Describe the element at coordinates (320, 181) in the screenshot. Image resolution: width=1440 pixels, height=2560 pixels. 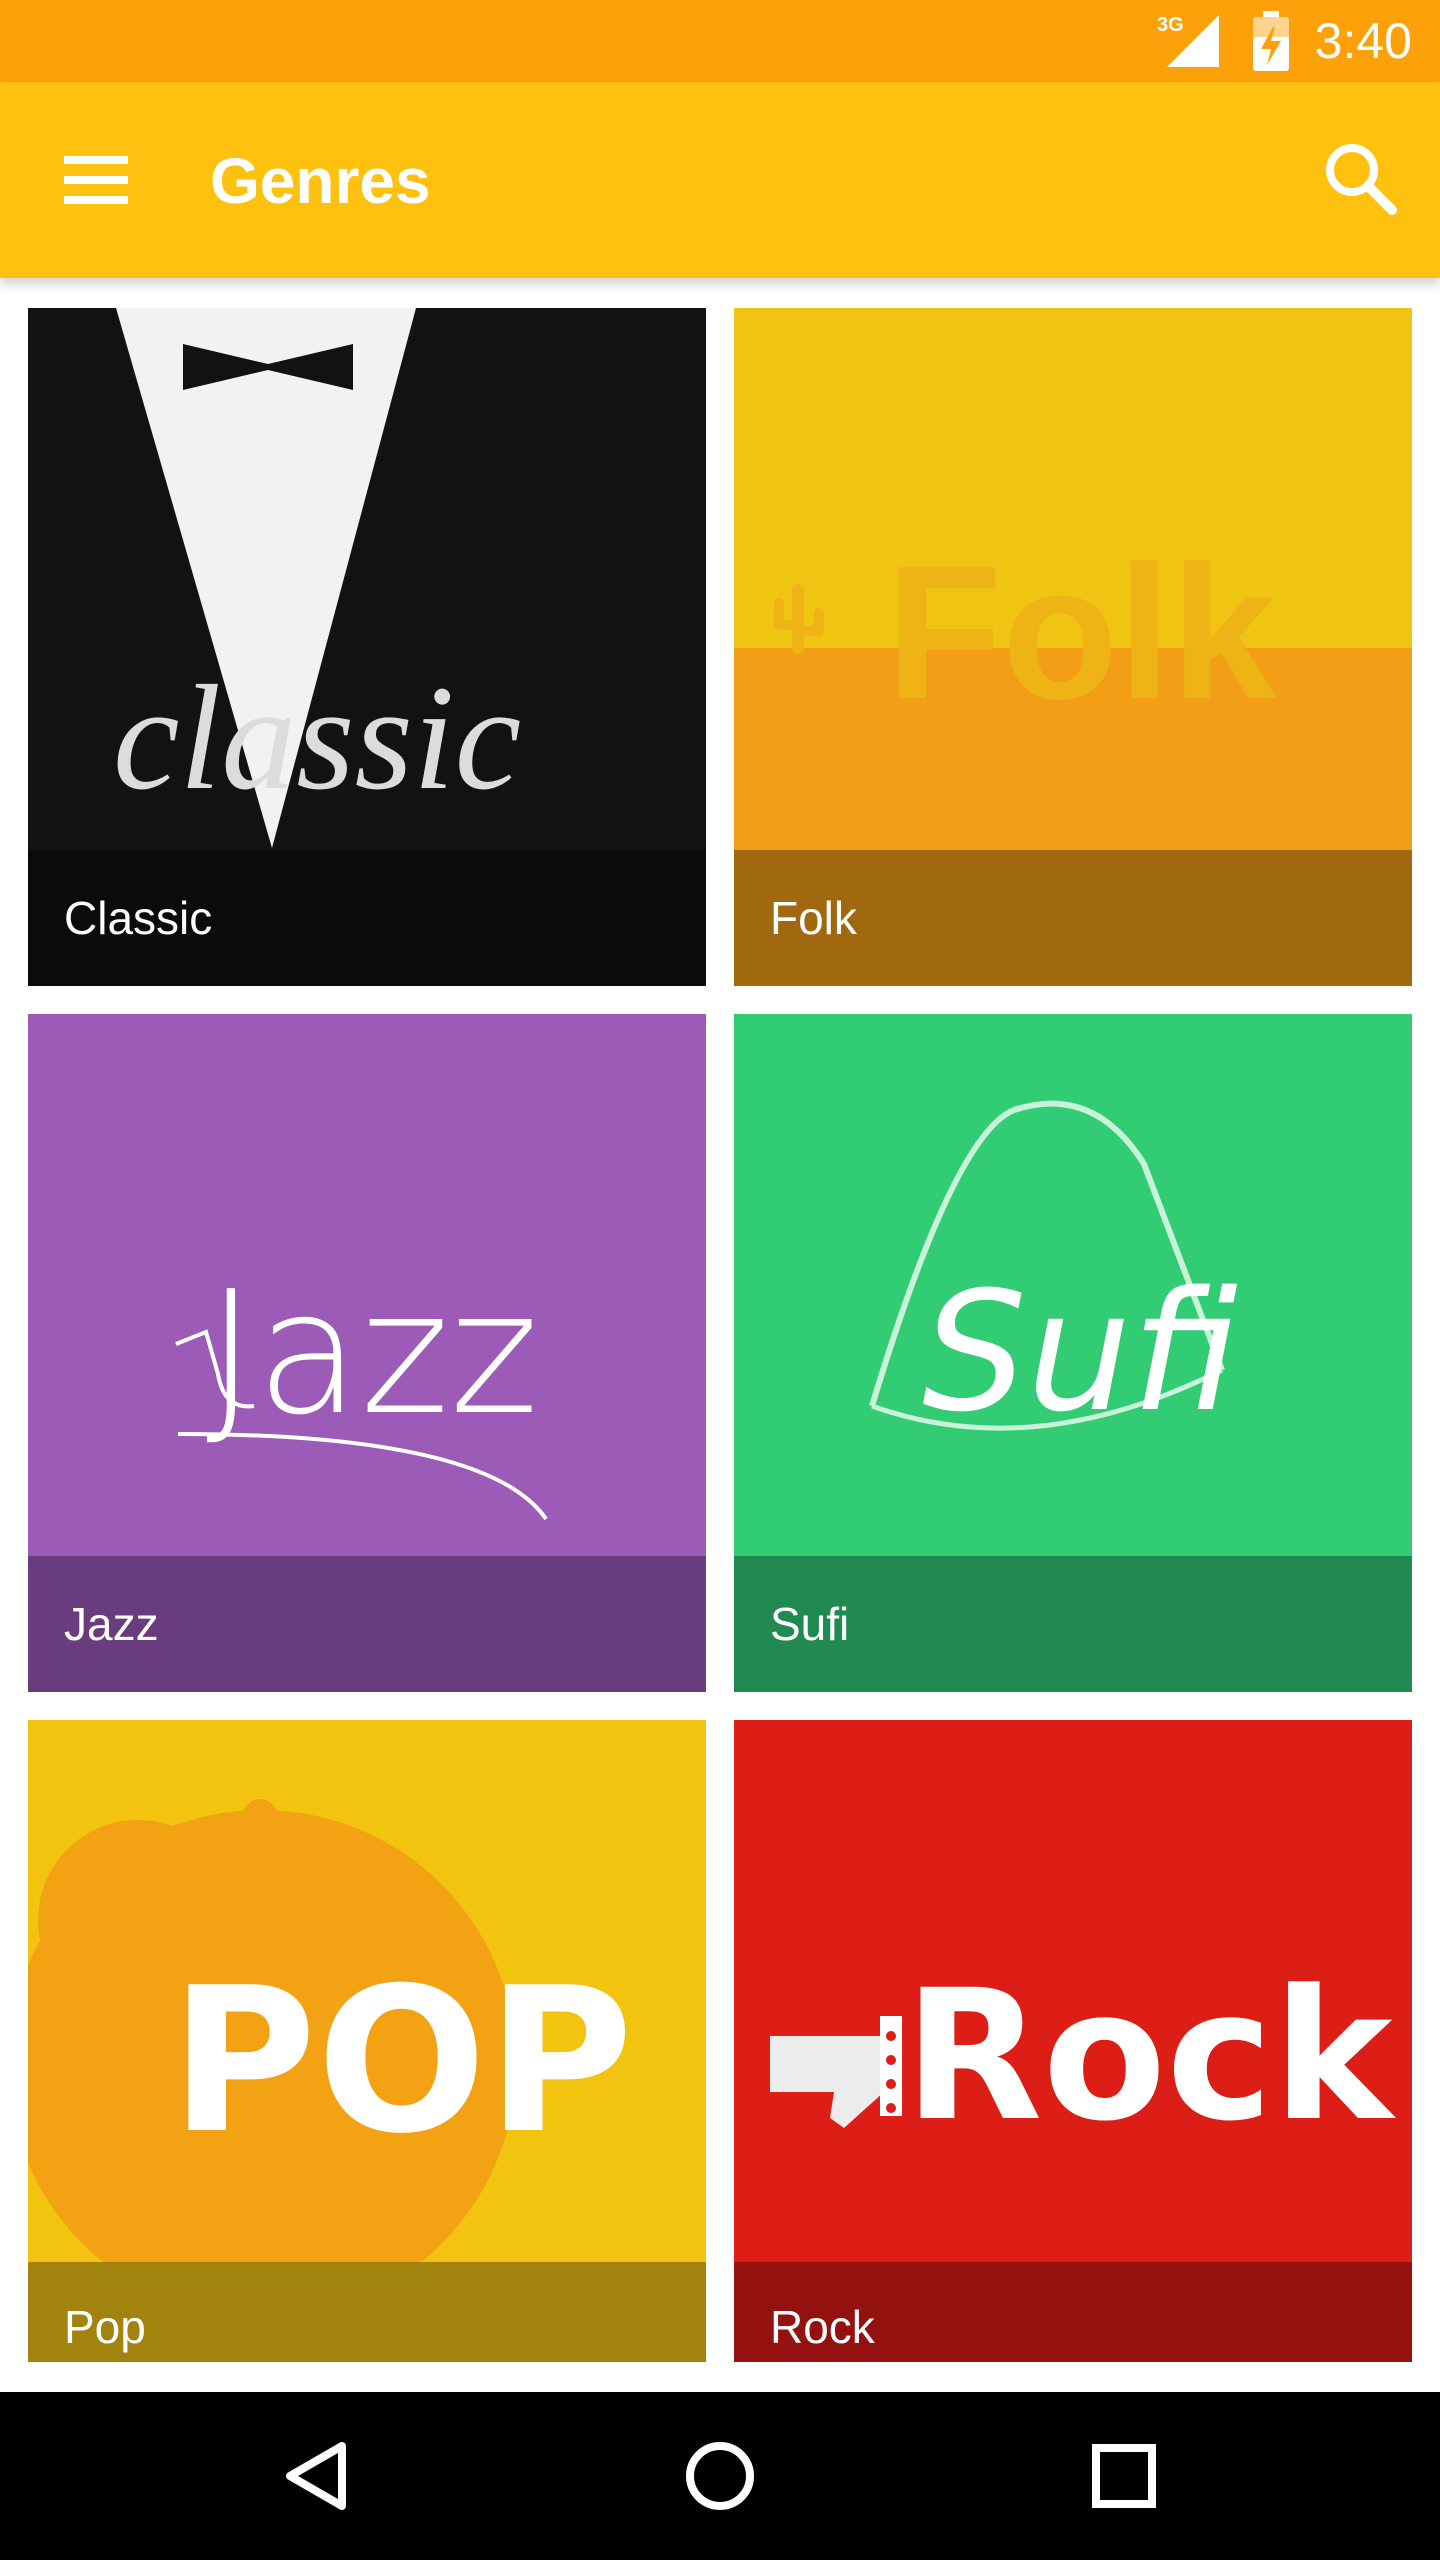
I see `page-title: Genres` at that location.